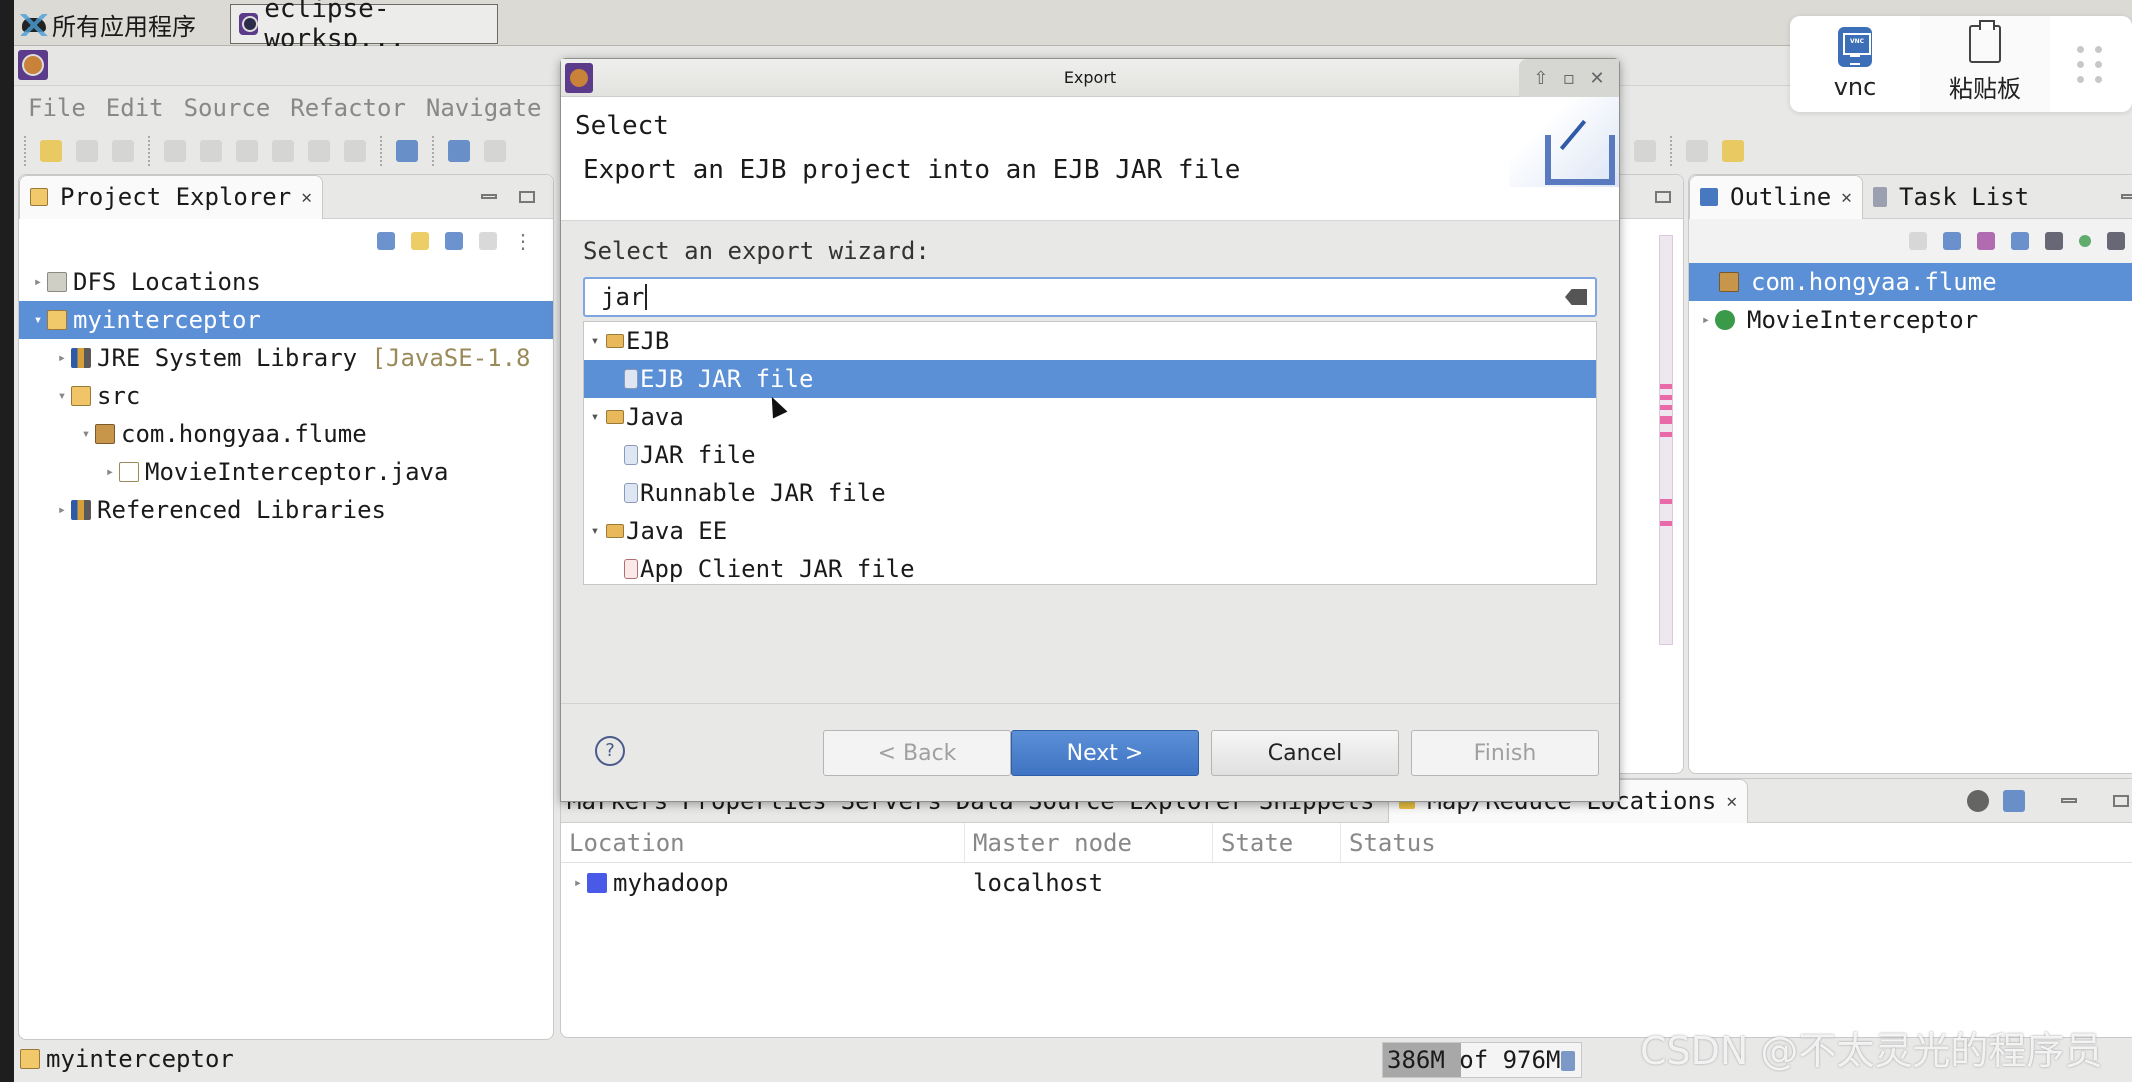  What do you see at coordinates (211, 151) in the screenshot?
I see `last-edit-icon` at bounding box center [211, 151].